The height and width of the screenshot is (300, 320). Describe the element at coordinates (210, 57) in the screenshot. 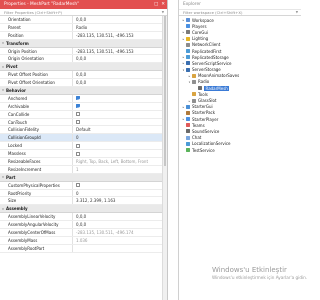

I see `explorer-item-label: ReplicatedStorage` at that location.